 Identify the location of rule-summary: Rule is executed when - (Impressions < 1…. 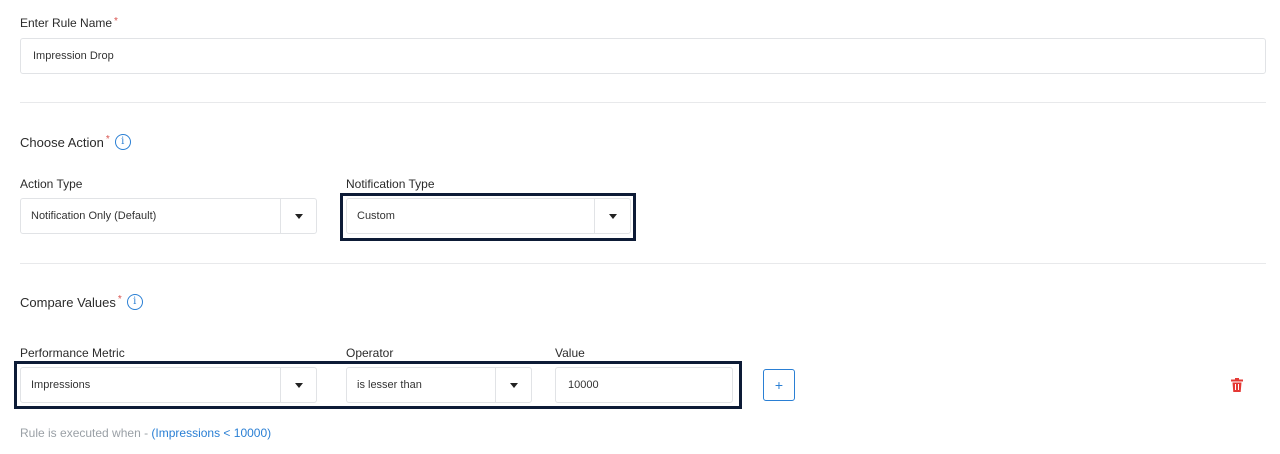
(145, 433).